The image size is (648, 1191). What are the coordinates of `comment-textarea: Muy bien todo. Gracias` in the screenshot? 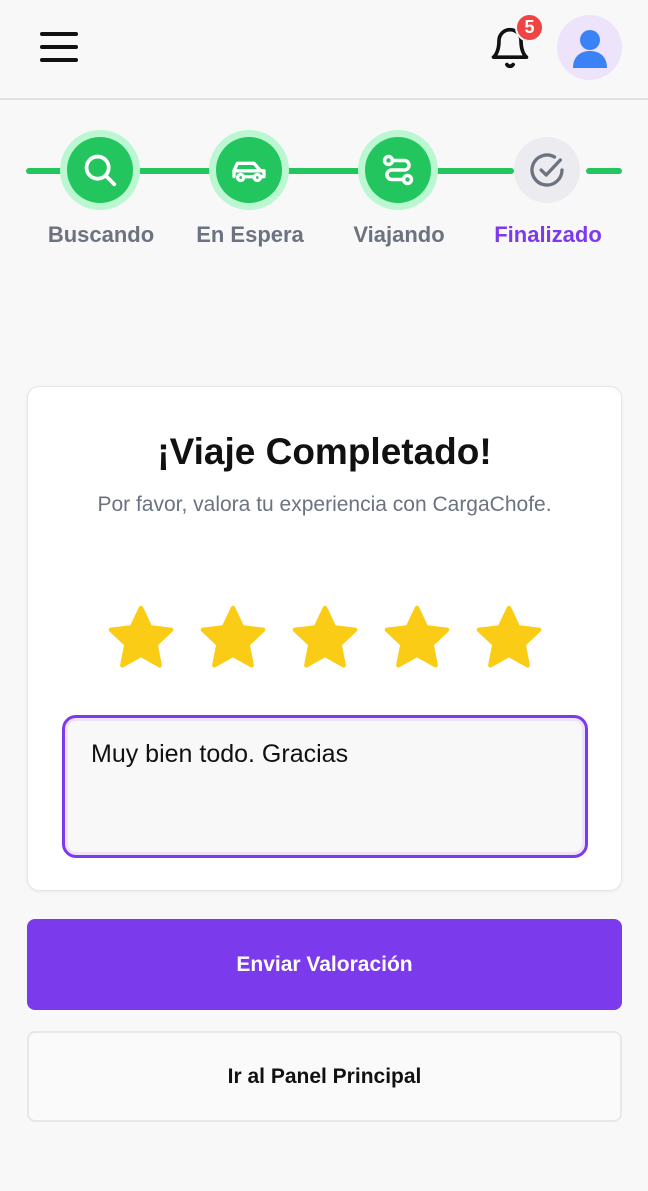 It's located at (325, 786).